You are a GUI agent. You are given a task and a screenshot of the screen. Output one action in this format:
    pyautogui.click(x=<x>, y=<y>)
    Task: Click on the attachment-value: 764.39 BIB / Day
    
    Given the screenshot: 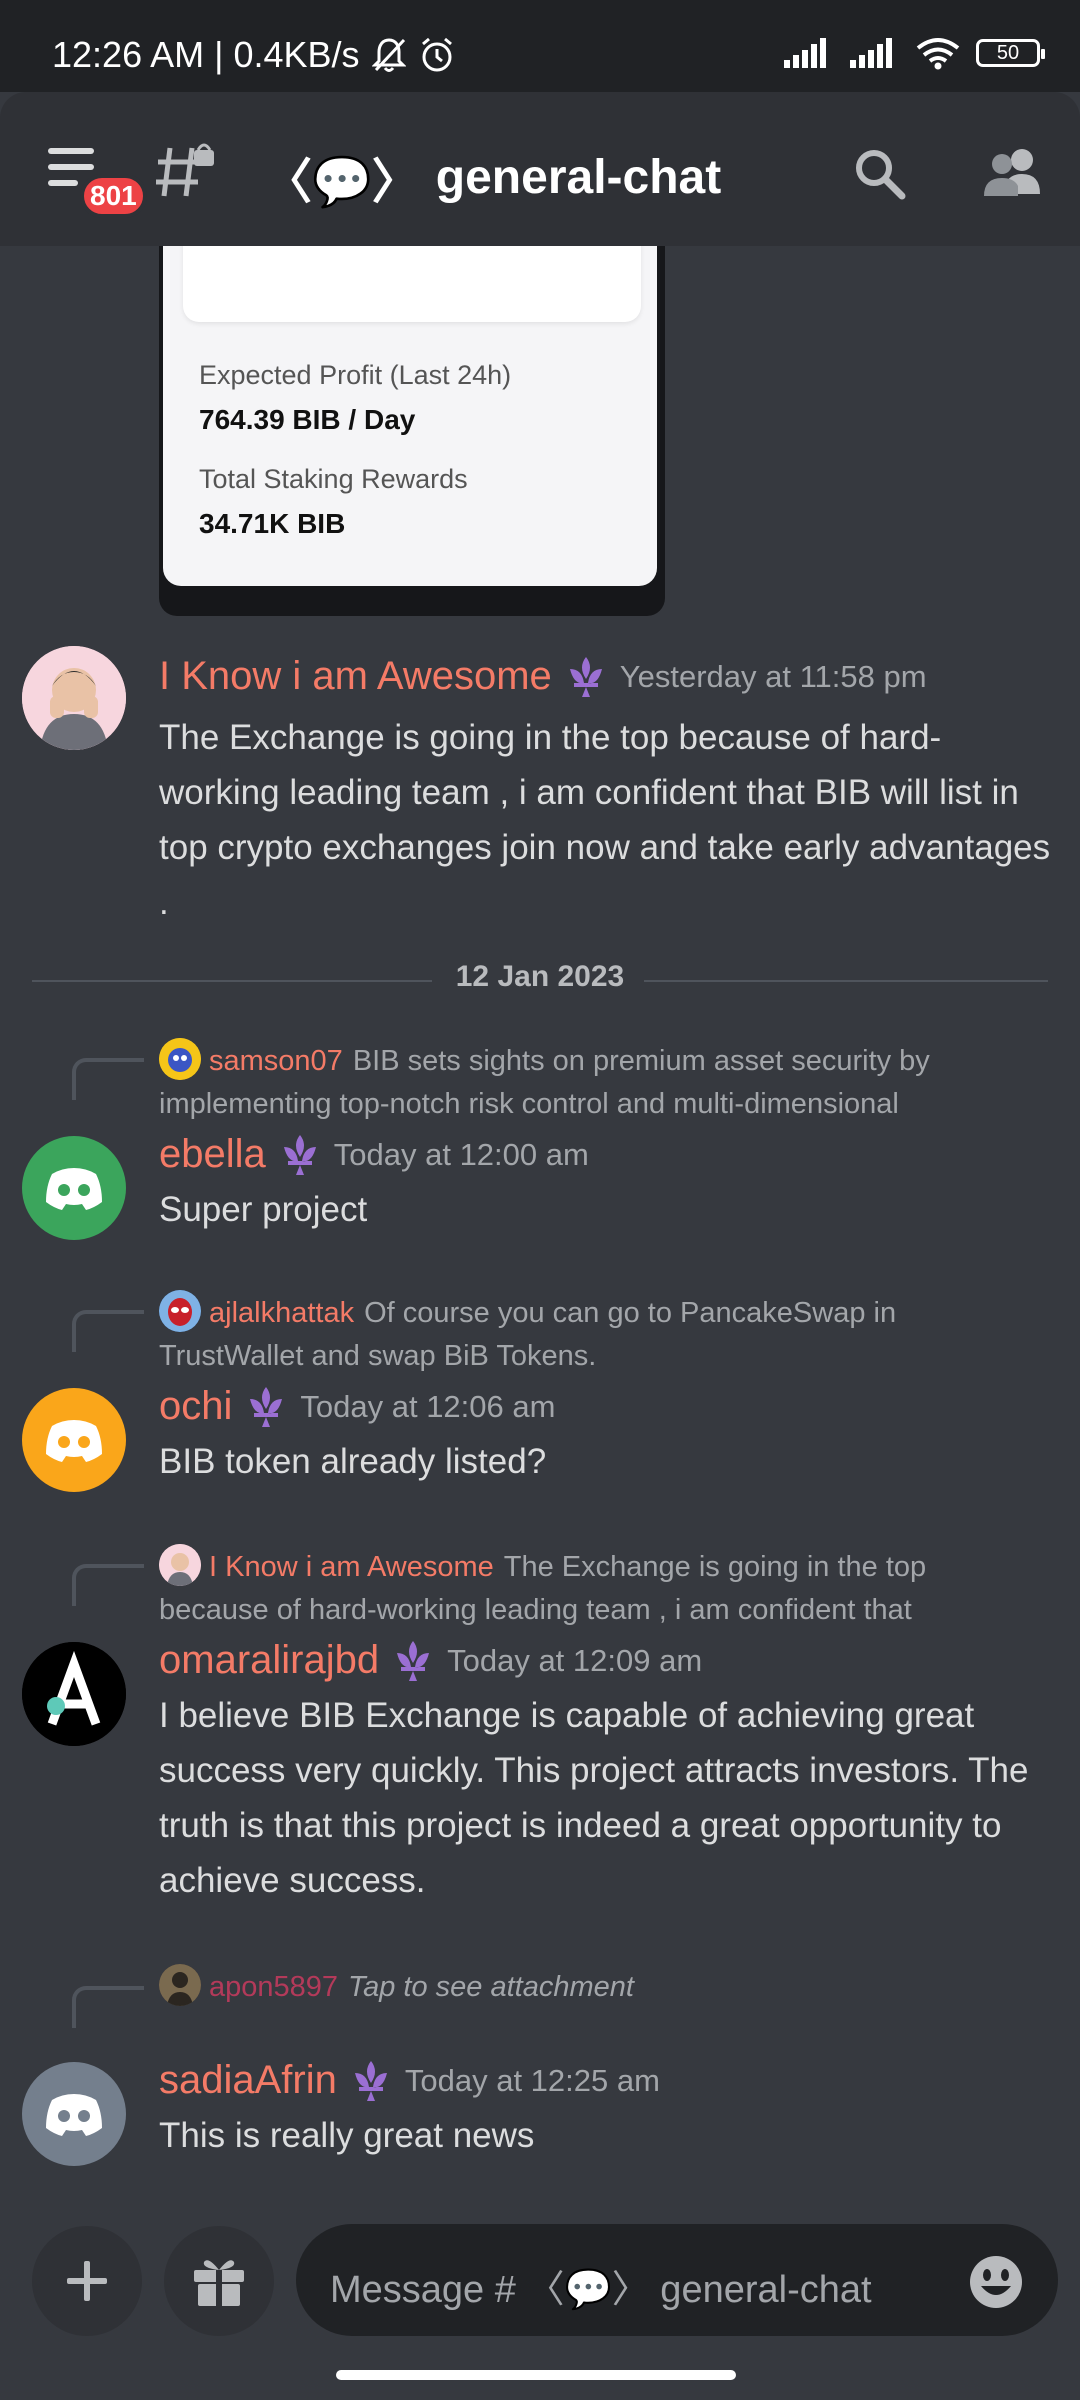 What is the action you would take?
    pyautogui.click(x=307, y=419)
    